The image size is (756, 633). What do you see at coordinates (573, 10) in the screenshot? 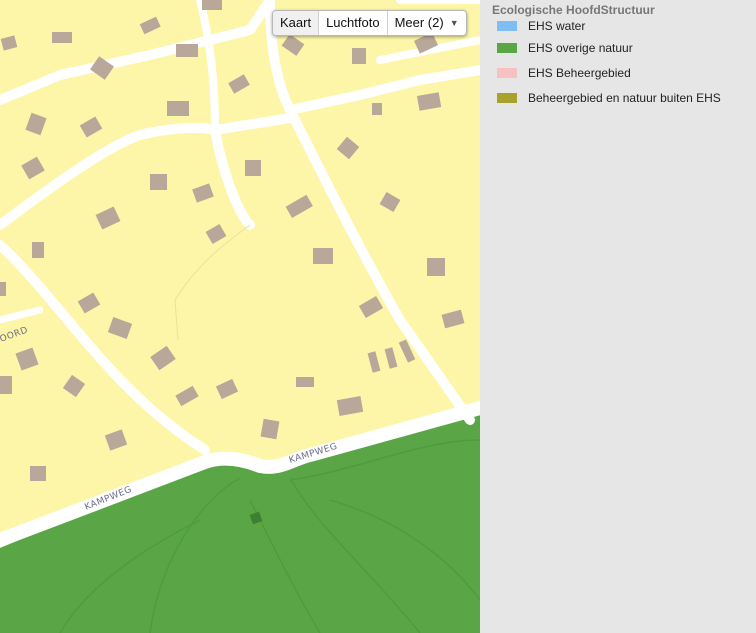
I see `legend-title: Ecologische HoofdStructuur` at bounding box center [573, 10].